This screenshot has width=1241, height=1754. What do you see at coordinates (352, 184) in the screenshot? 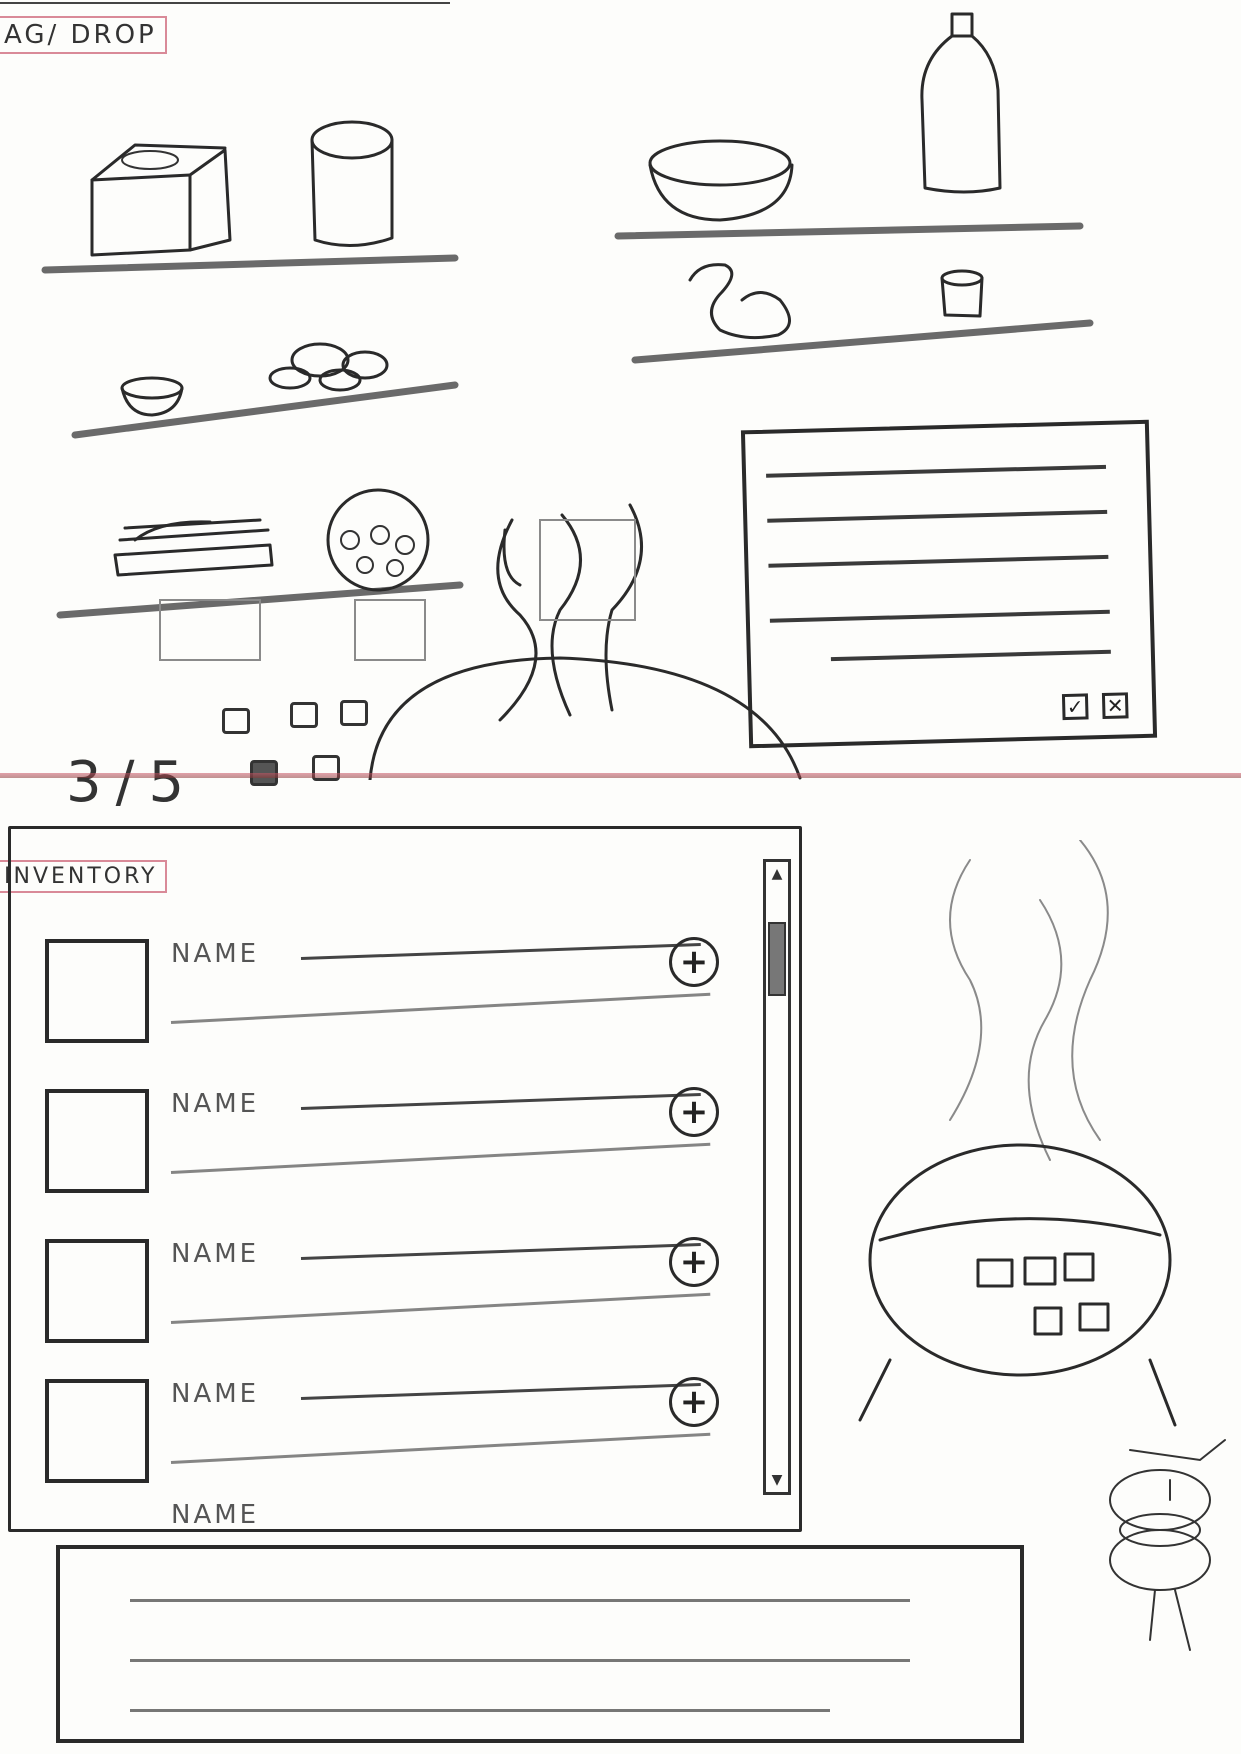
I see `jar-item` at bounding box center [352, 184].